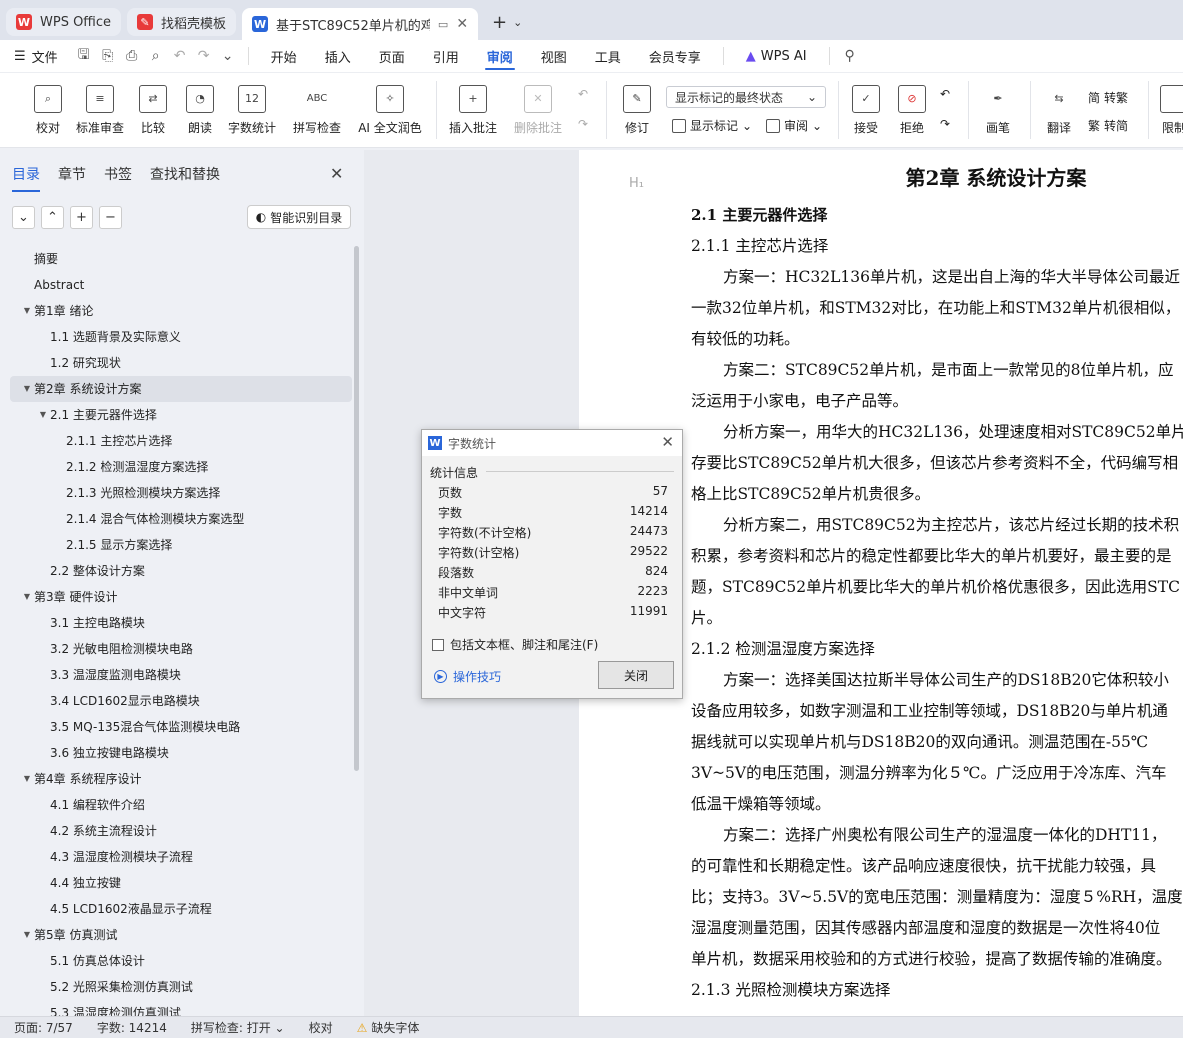 Image resolution: width=1183 pixels, height=1038 pixels. Describe the element at coordinates (299, 217) in the screenshot. I see `smart-toc-button: ◐ 智能识别目录` at that location.